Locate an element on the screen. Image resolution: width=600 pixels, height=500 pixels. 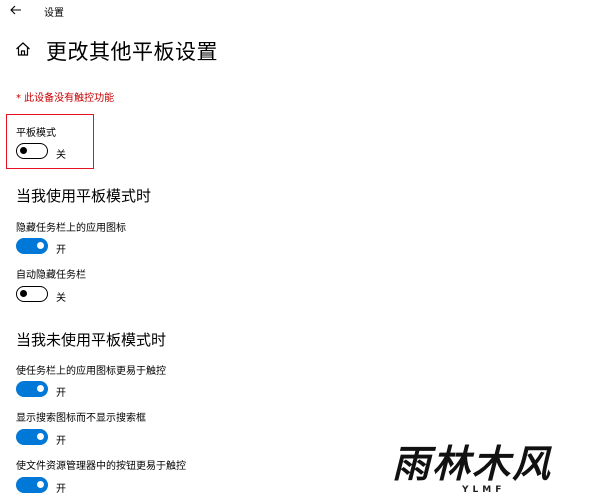
tablet-mode-state: 关 is located at coordinates (61, 155).